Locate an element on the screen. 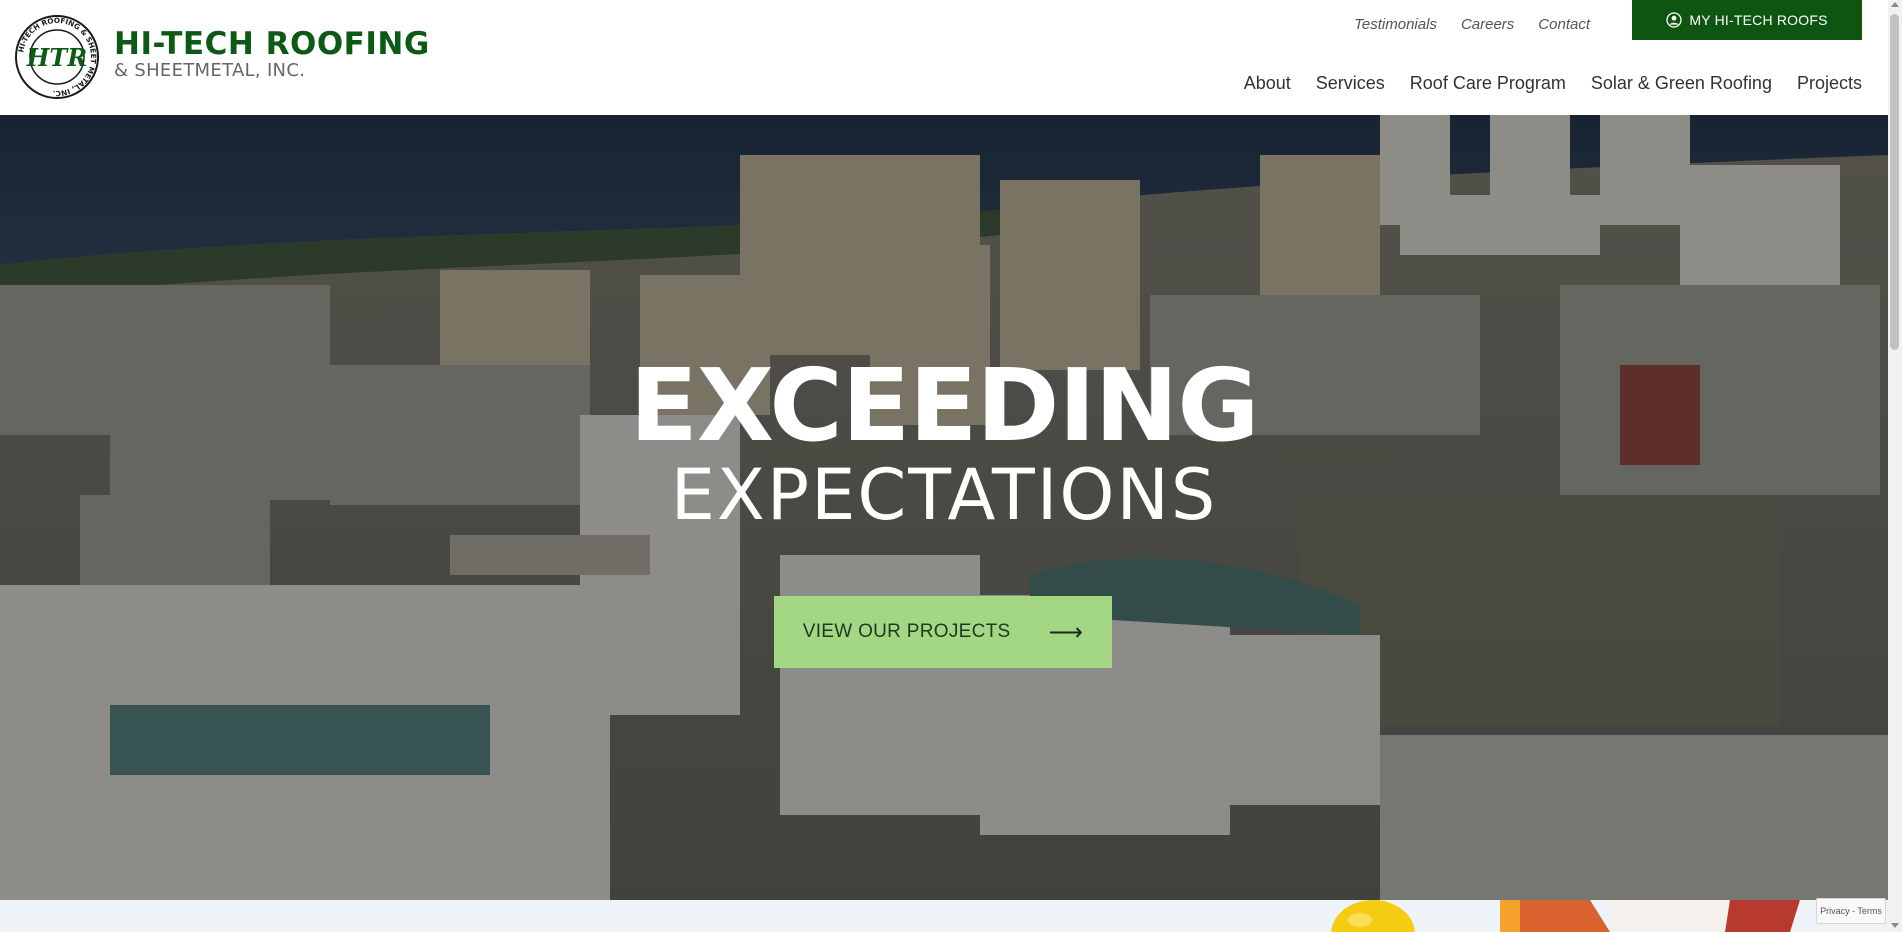  brand-wordmark: HI-TECH ROOFING & SHEETMETAL, INC. is located at coordinates (272, 54).